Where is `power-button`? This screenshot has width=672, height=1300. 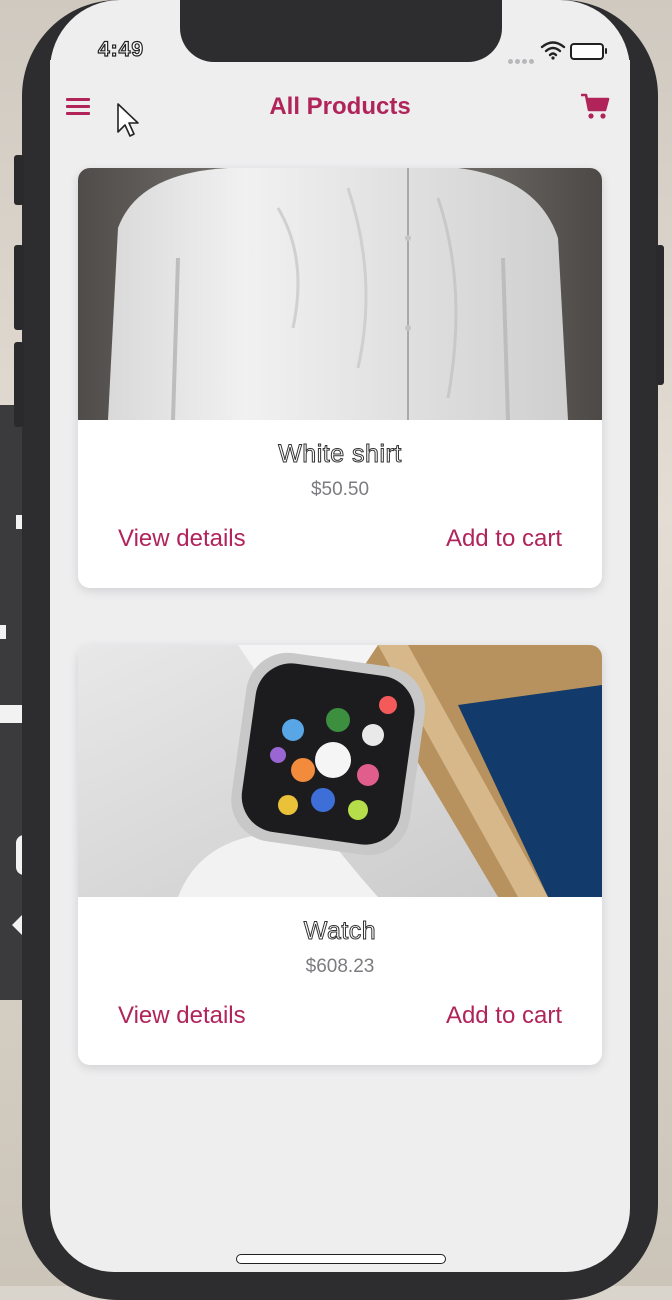
power-button is located at coordinates (660, 315).